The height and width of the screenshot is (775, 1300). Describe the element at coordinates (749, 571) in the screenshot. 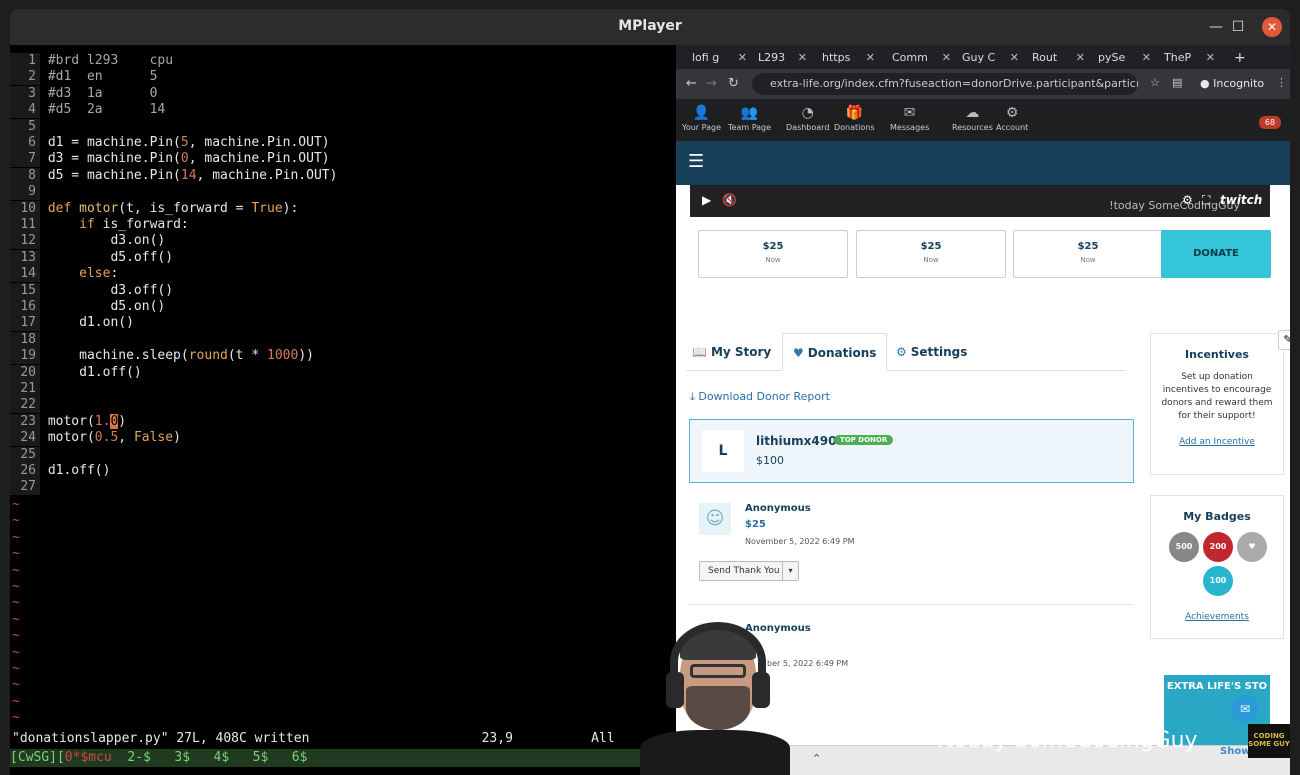

I see `send-thank-you-button: Send Thank You ▾` at that location.